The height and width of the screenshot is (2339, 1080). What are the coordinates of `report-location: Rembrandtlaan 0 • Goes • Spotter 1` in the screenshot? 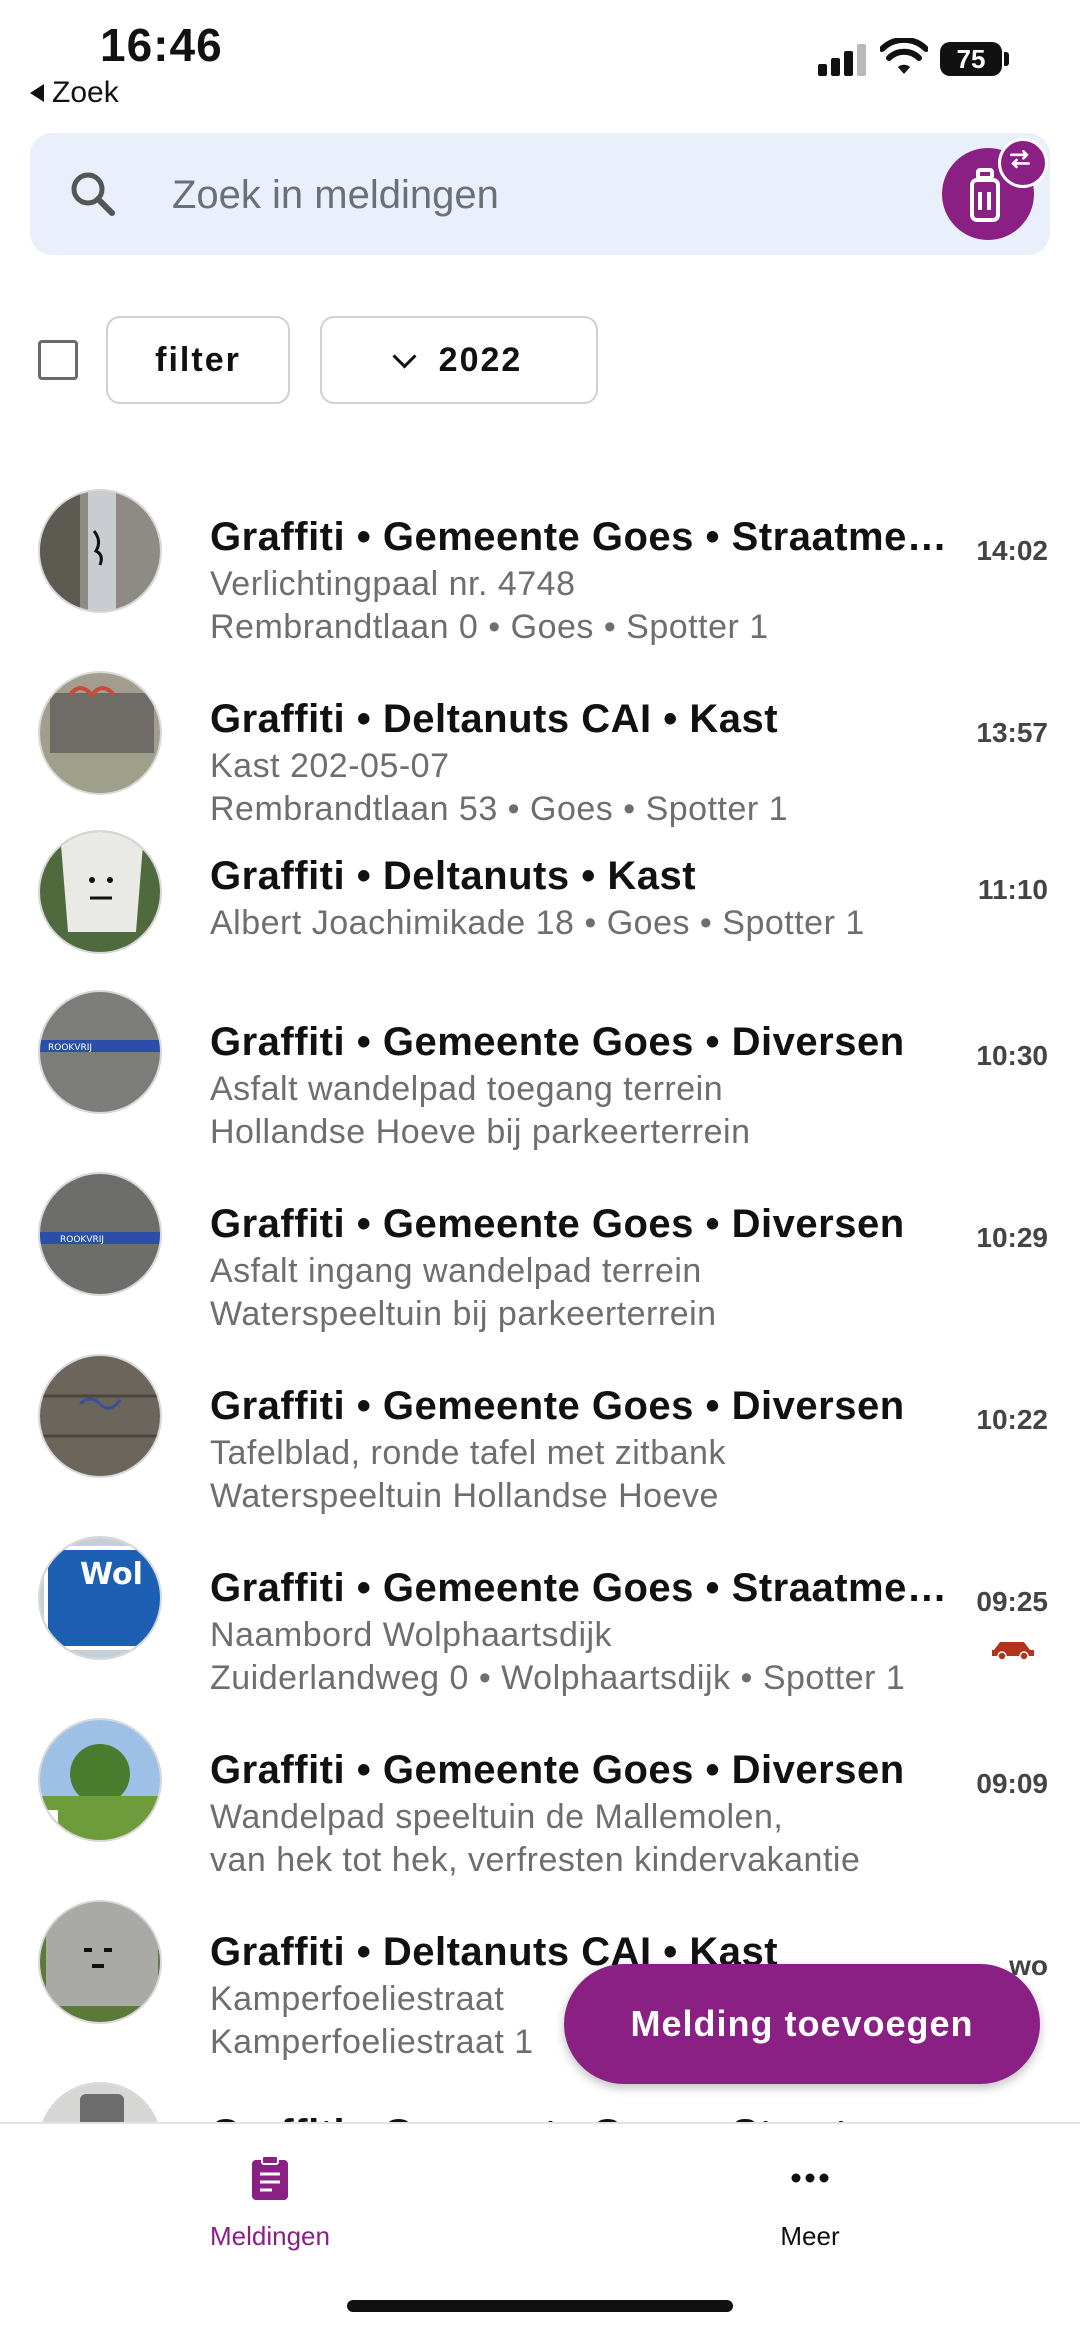 It's located at (489, 627).